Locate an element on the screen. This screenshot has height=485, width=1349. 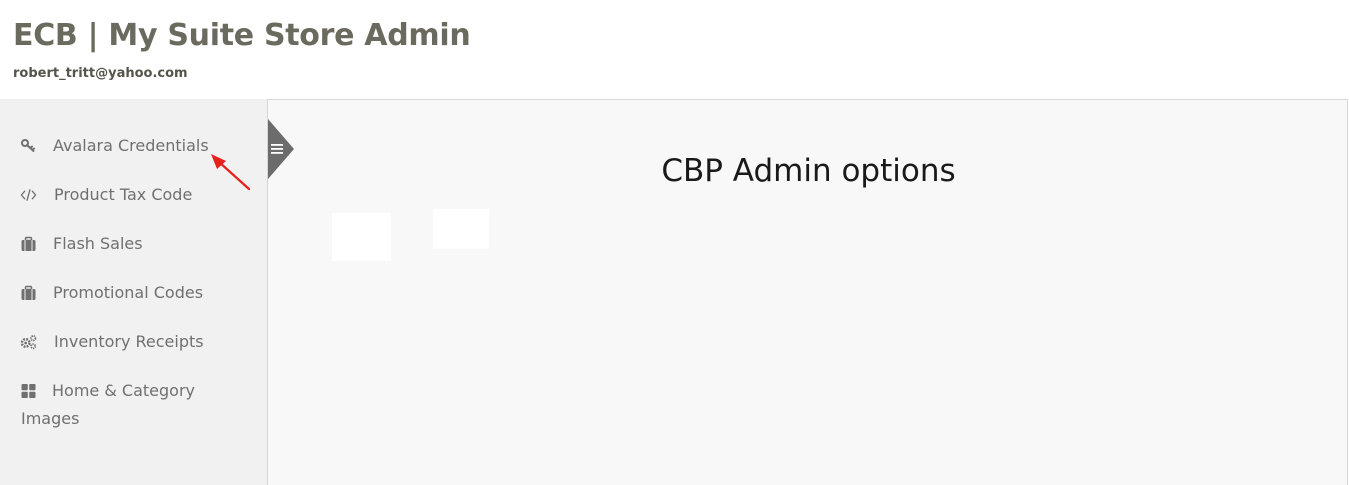
code-icon is located at coordinates (28, 195).